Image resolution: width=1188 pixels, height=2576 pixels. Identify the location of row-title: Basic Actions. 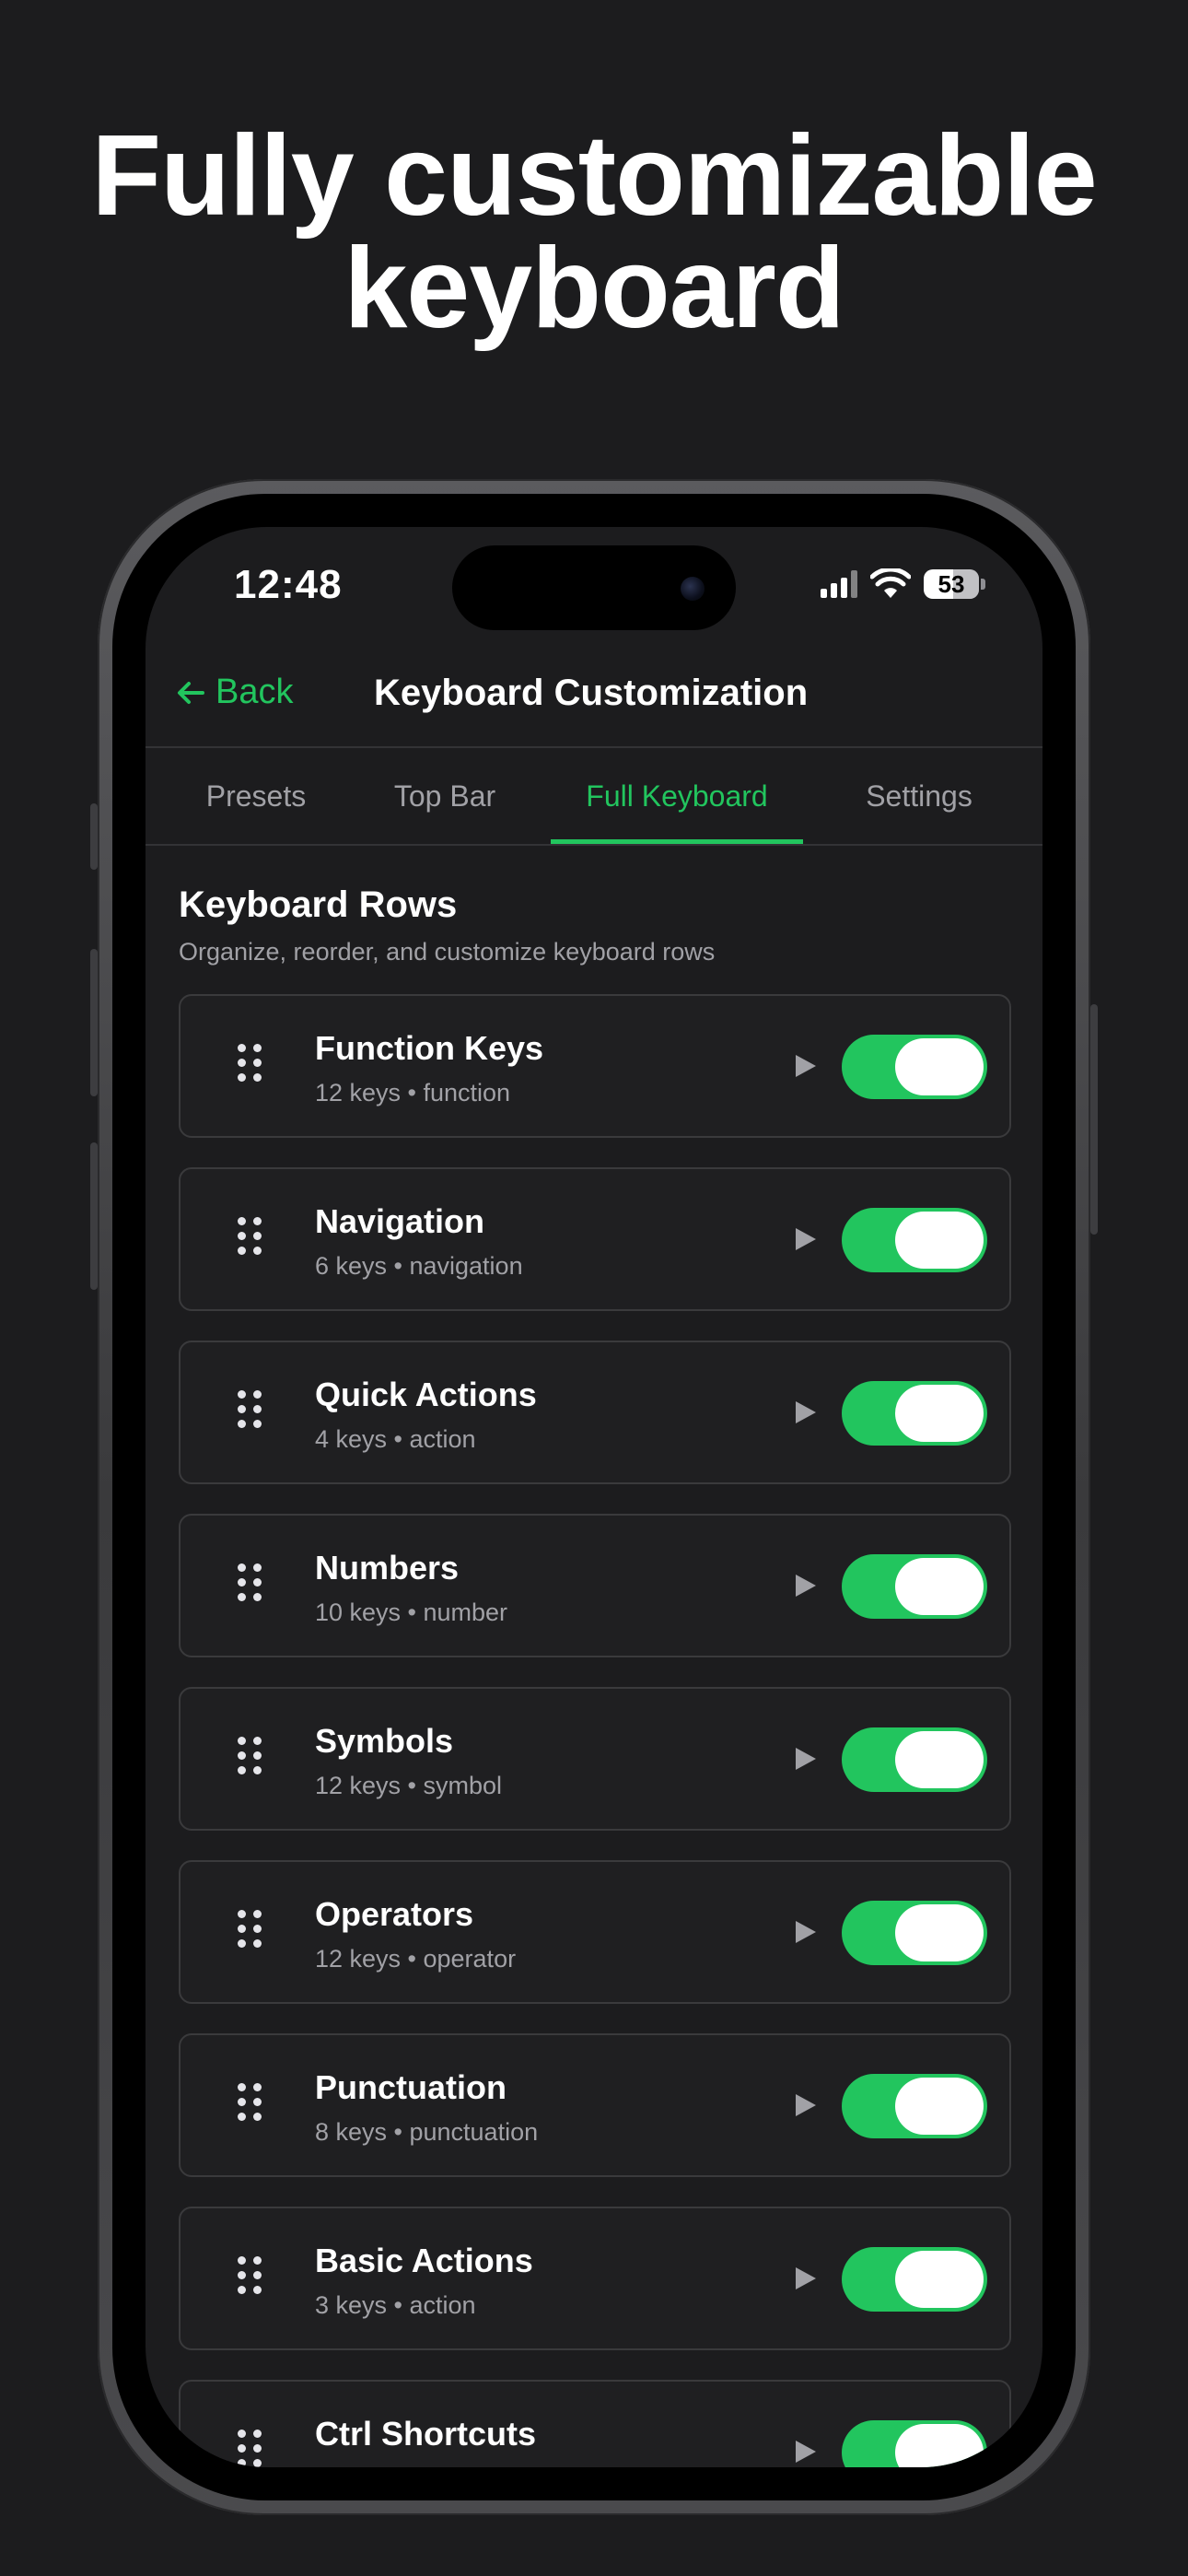
(424, 2260).